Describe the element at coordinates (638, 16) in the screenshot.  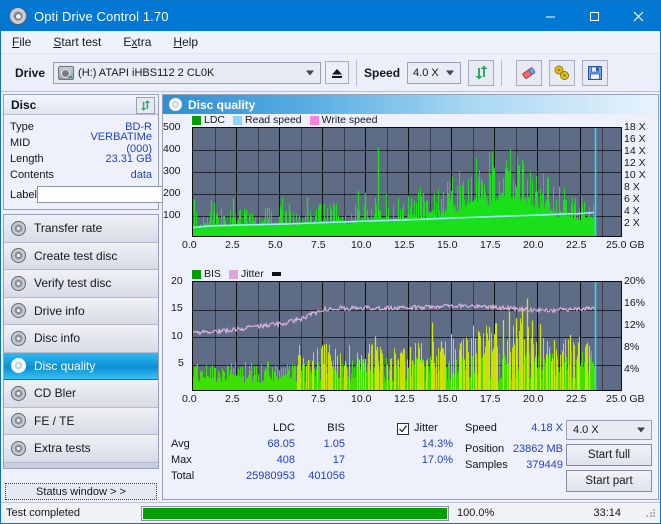
I see `close-icon` at that location.